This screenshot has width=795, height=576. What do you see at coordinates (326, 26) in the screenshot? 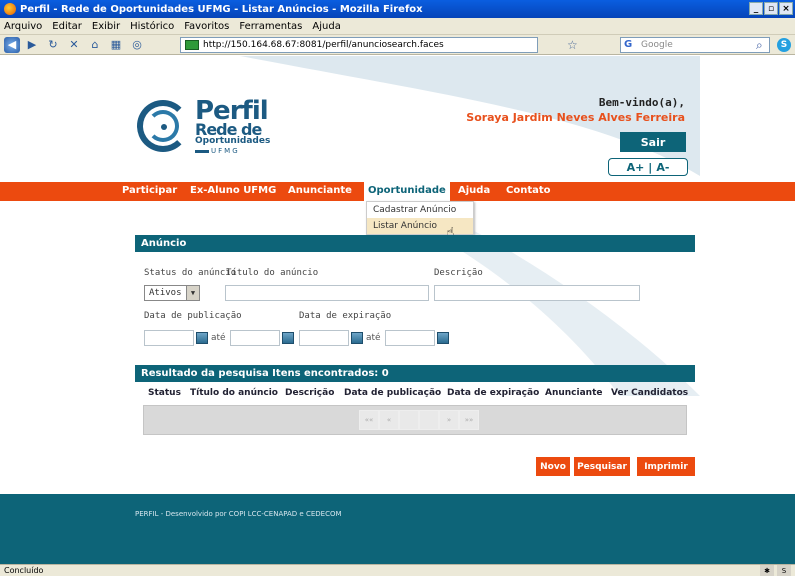
I see `menu-ajuda: Ajuda` at bounding box center [326, 26].